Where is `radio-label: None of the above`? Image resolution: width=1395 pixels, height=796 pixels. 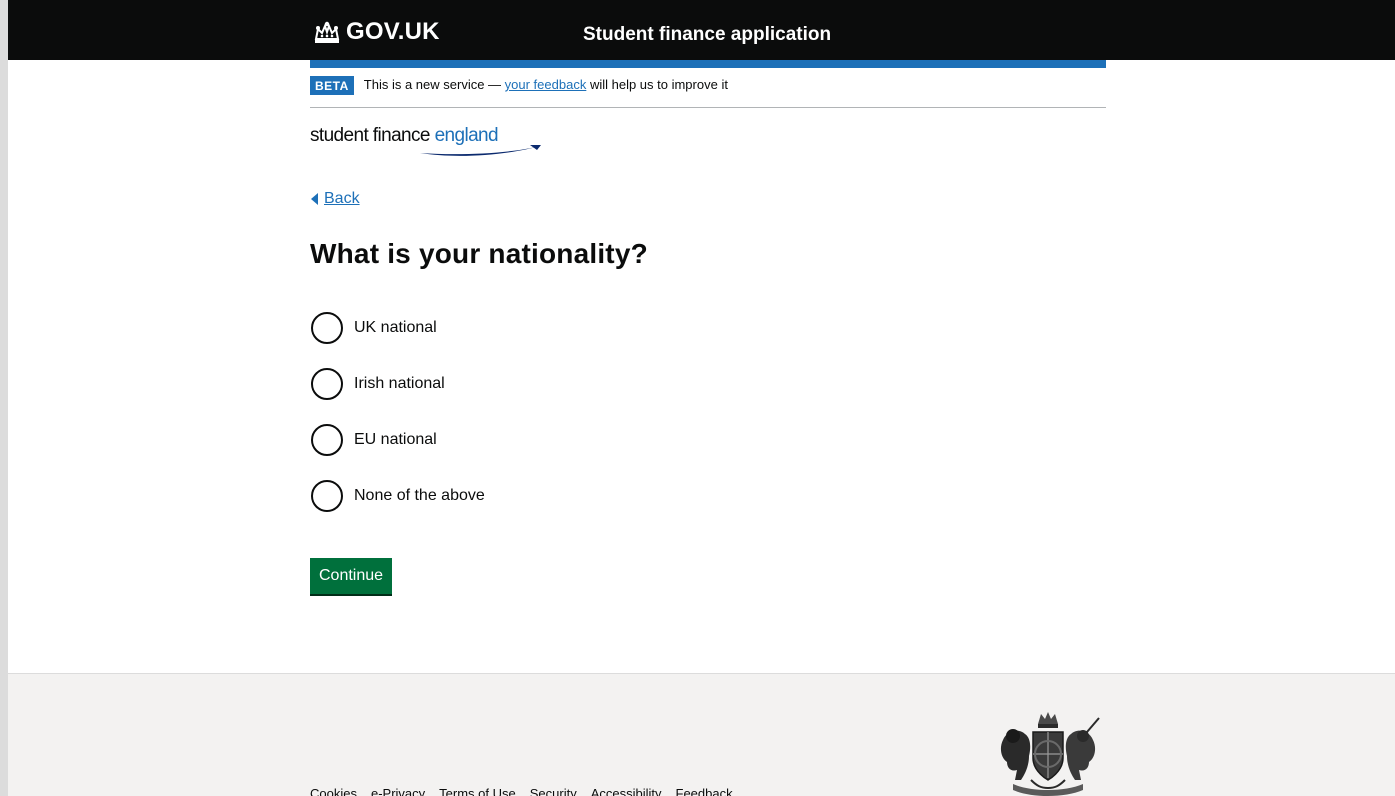
radio-label: None of the above is located at coordinates (419, 495).